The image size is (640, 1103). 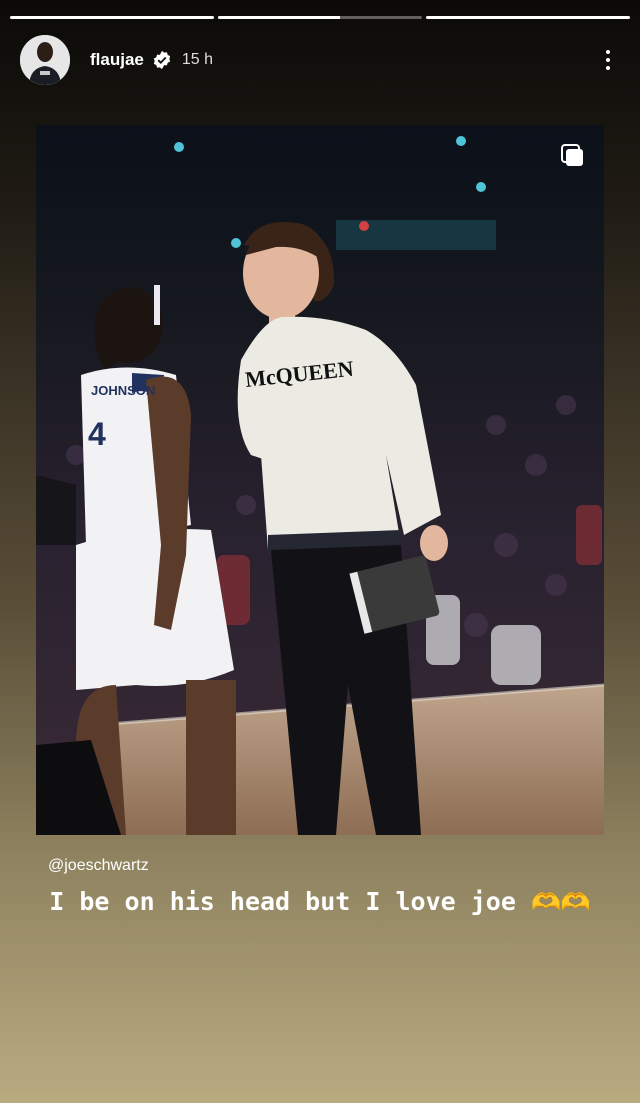 I want to click on jersey-name: JOHNSON, so click(x=123, y=390).